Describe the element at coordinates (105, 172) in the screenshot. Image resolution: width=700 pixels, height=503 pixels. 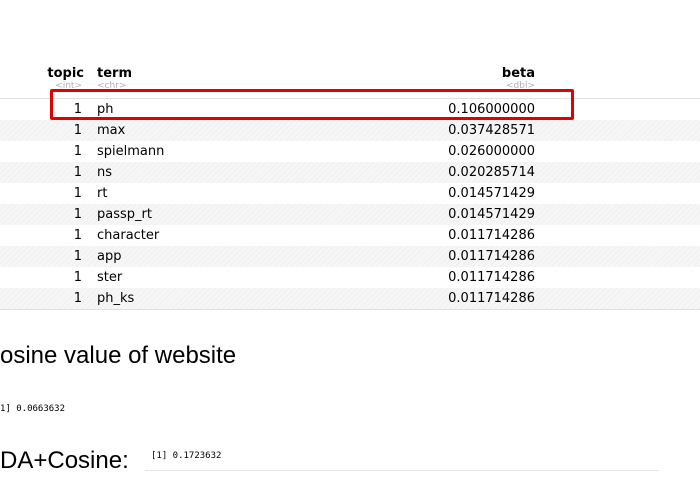
I see `cell-term: ns` at that location.